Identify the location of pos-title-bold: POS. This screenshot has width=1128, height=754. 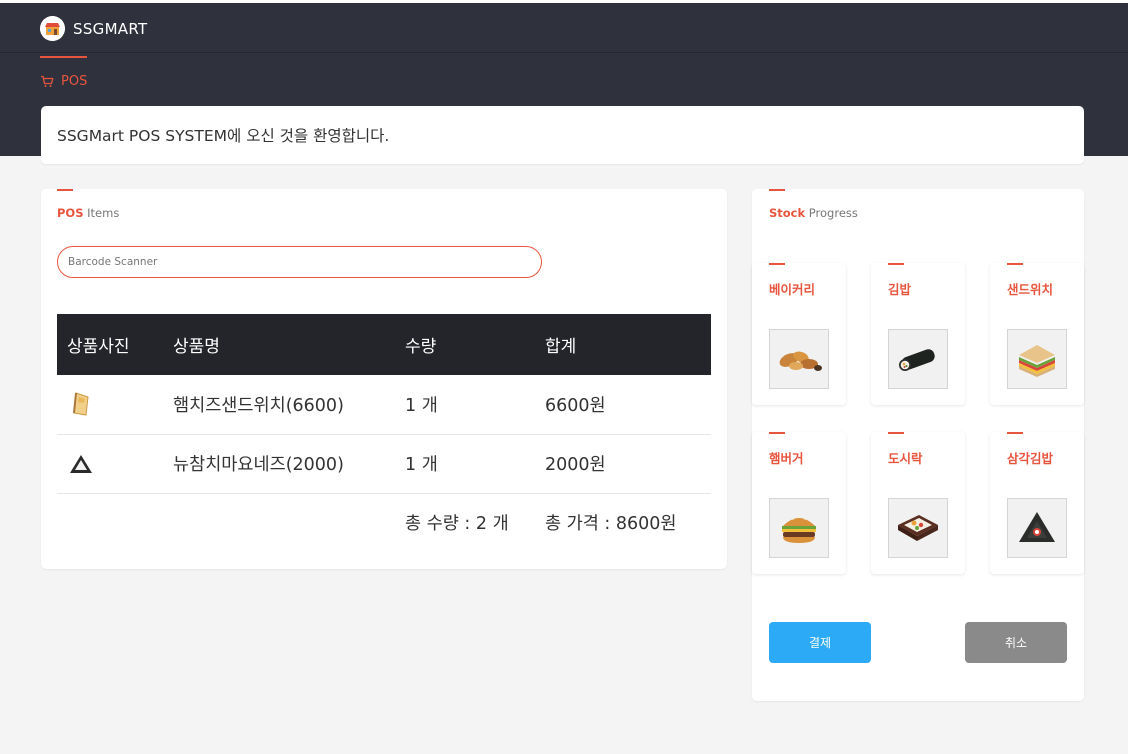
(70, 213).